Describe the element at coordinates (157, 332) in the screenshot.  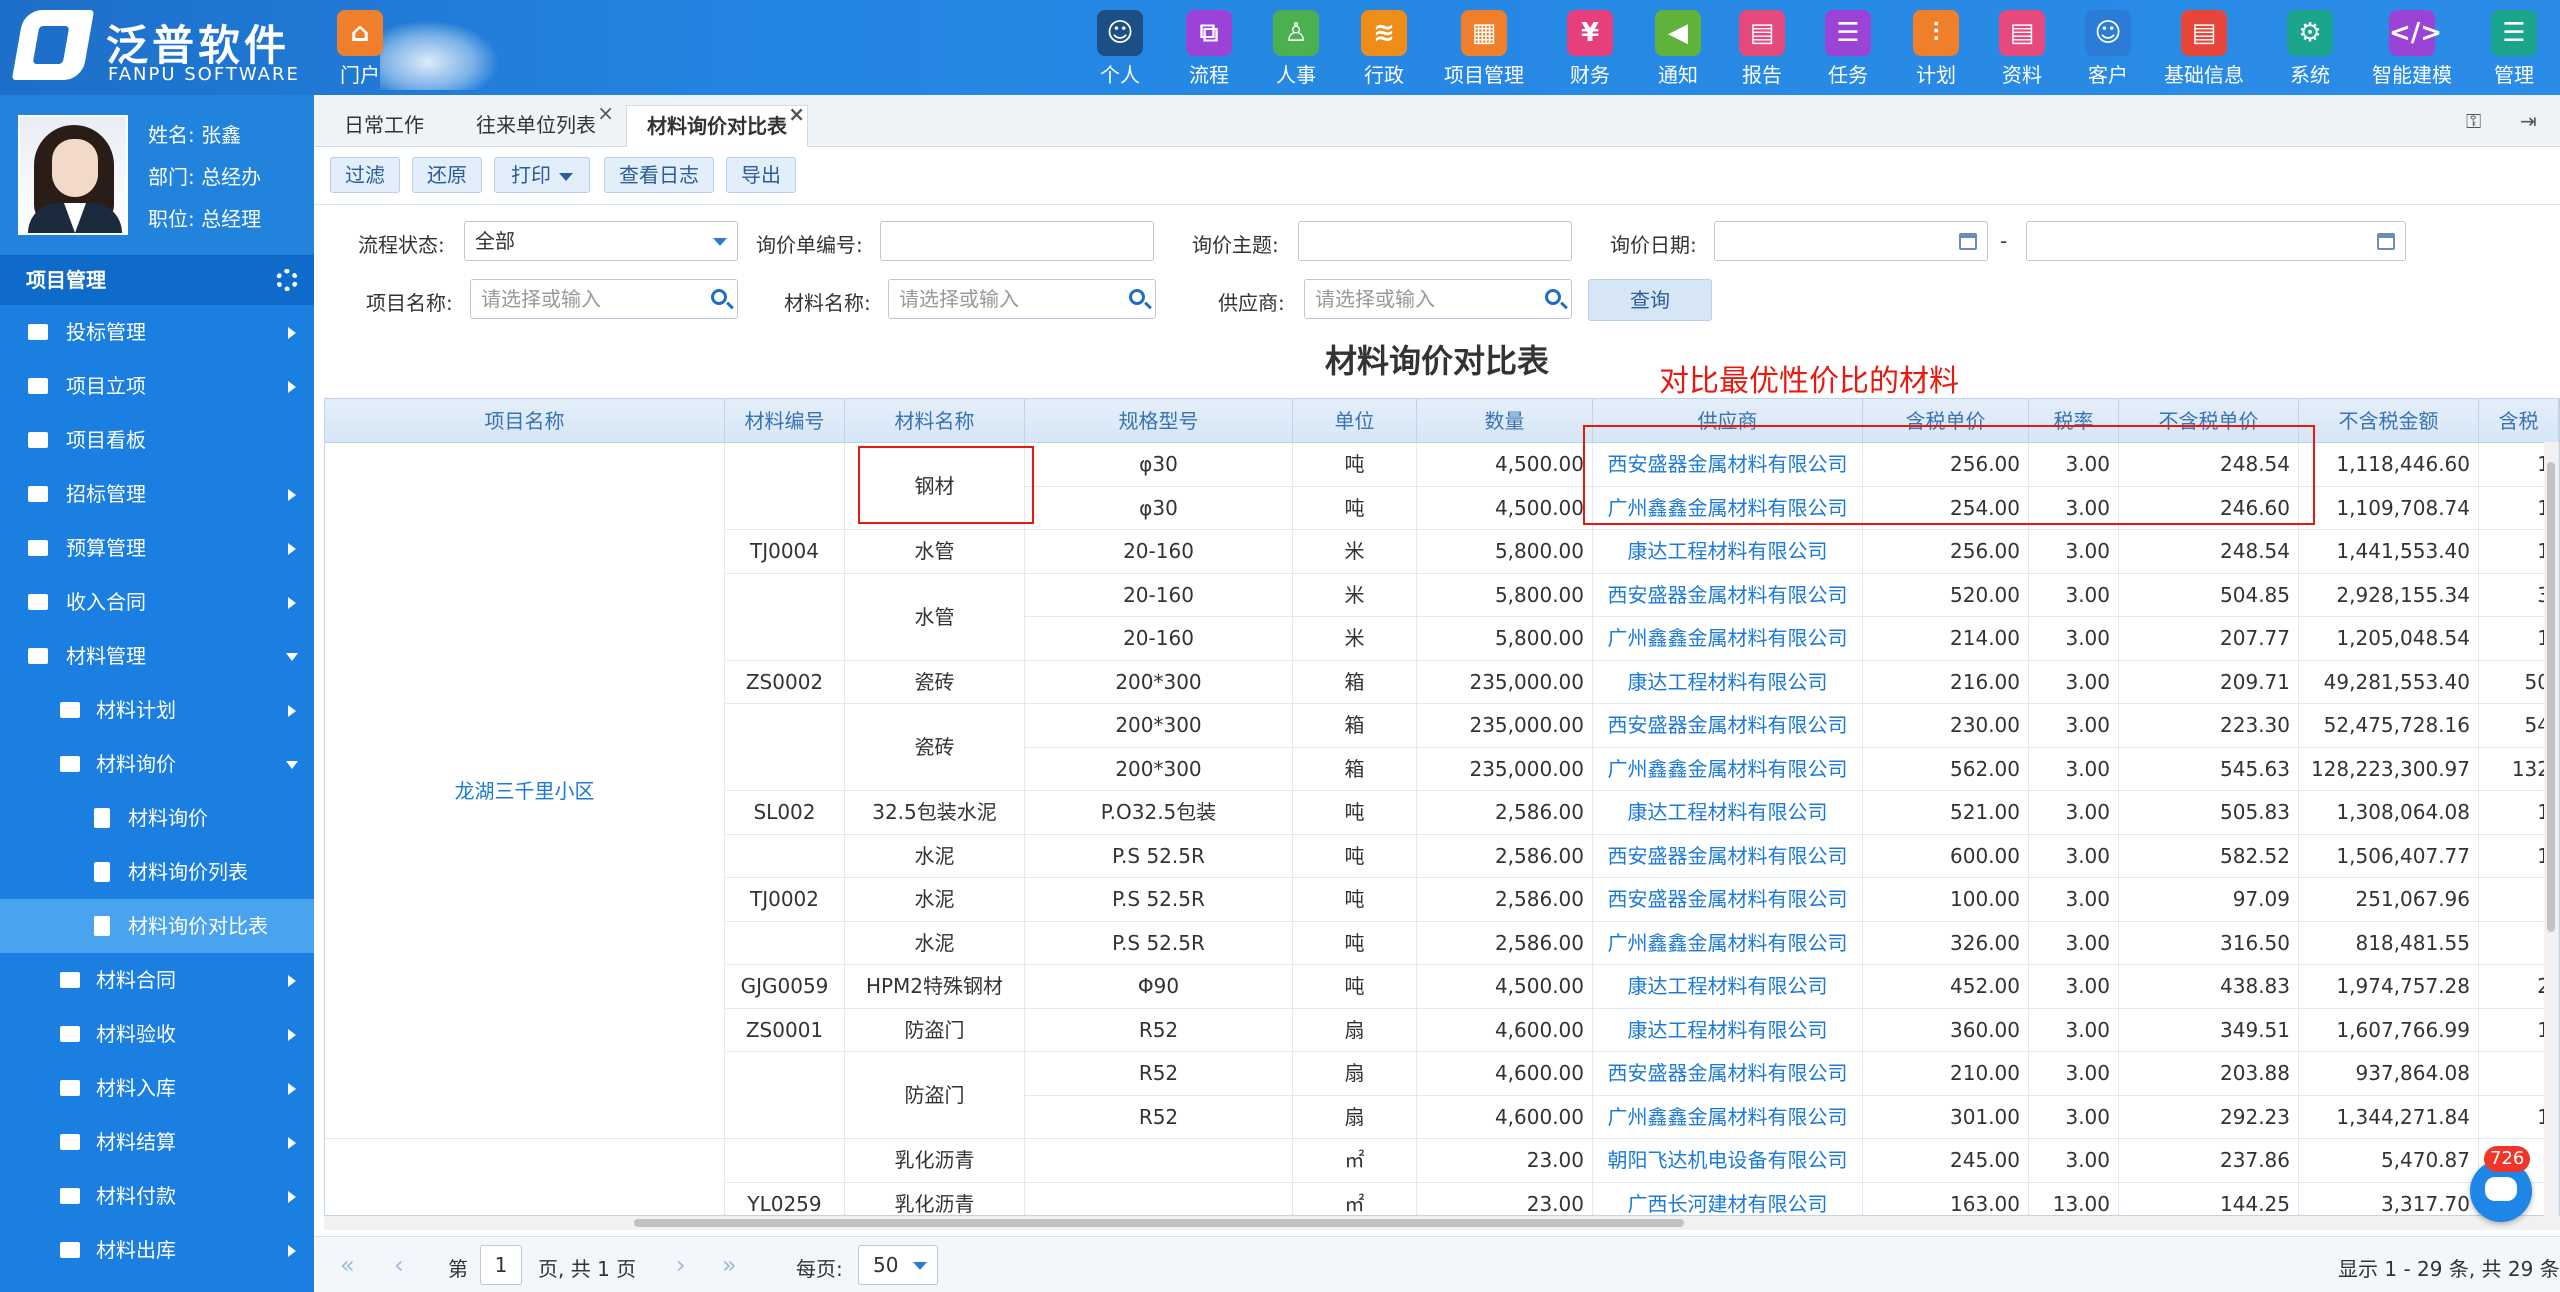
I see `sidebar-item: 投标管理` at that location.